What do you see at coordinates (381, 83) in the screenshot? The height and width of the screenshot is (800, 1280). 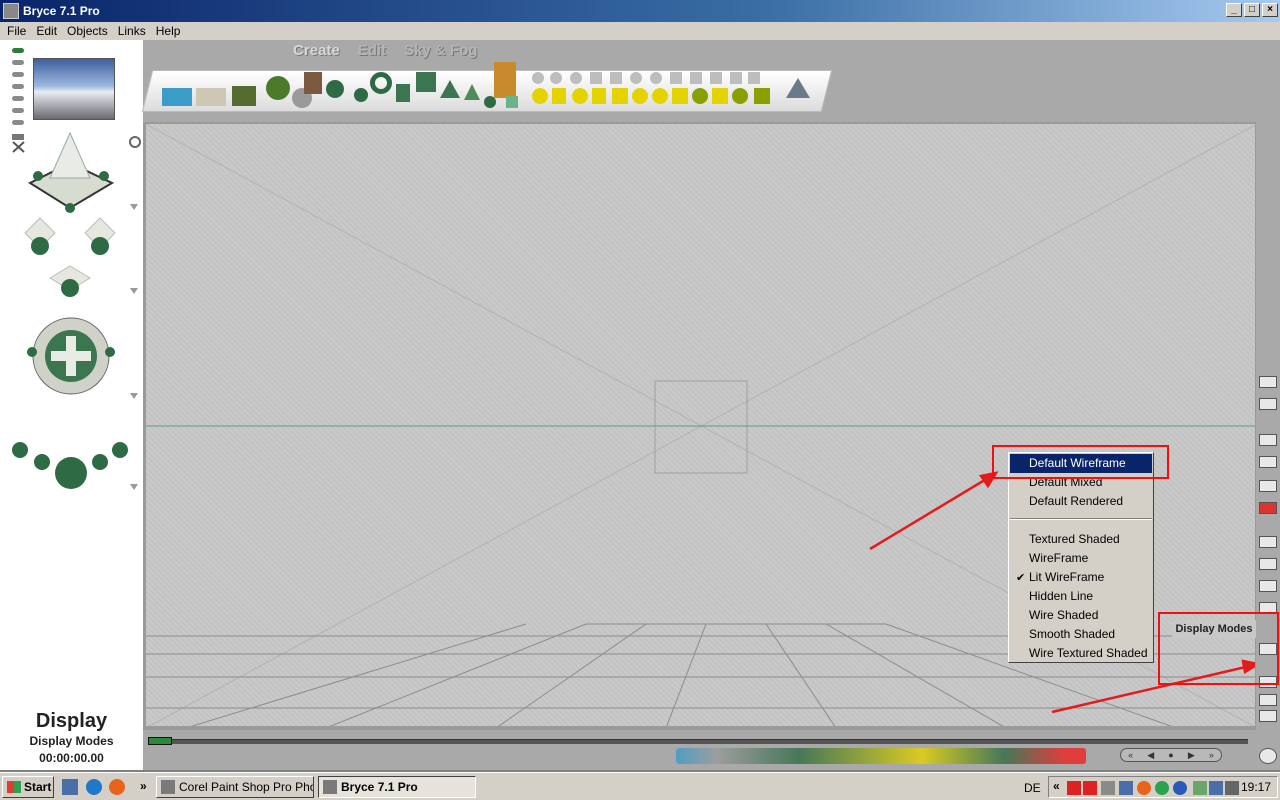 I see `torus-icon` at bounding box center [381, 83].